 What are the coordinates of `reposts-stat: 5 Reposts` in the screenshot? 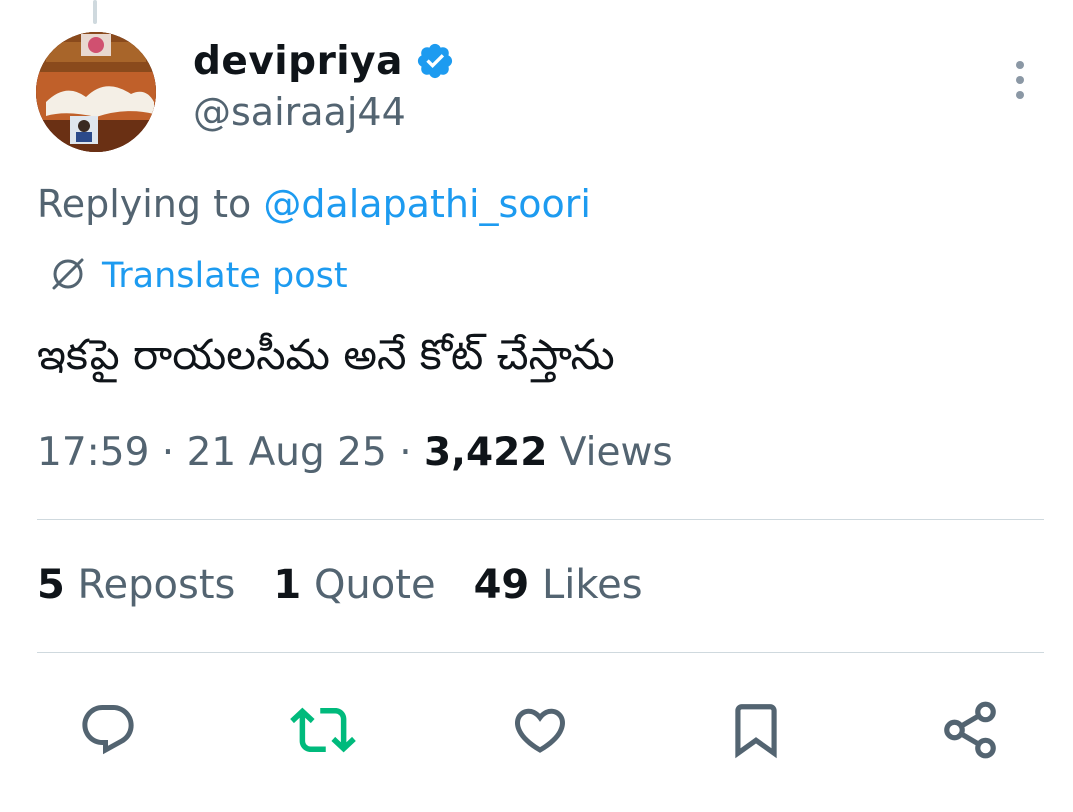 It's located at (136, 585).